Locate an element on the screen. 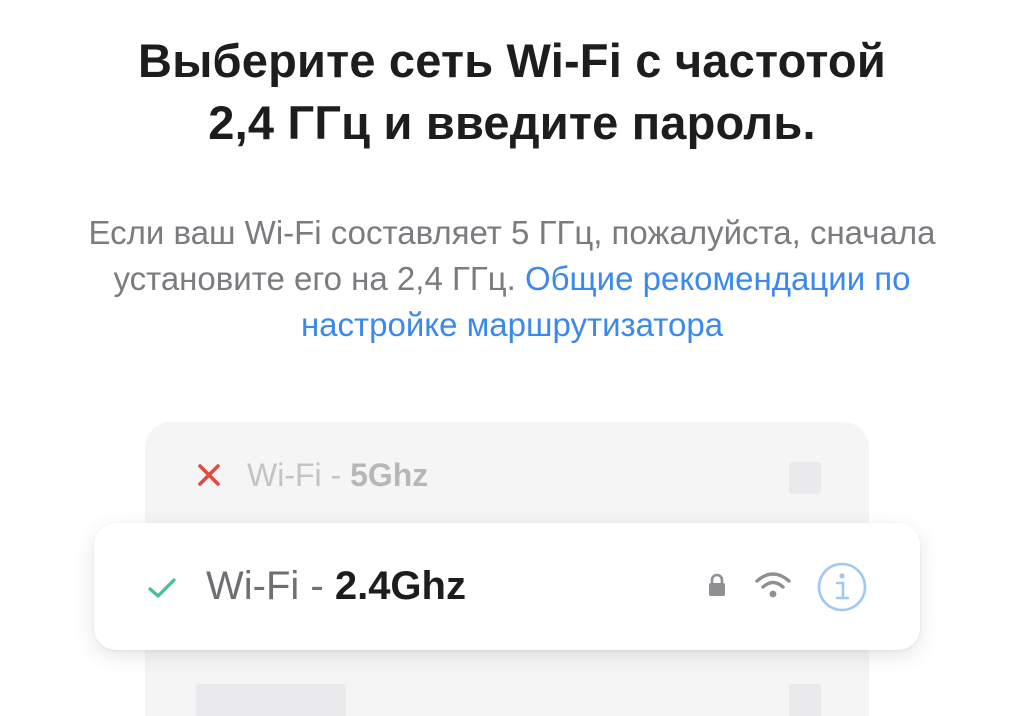 This screenshot has width=1024, height=716. placeholder-icon is located at coordinates (805, 700).